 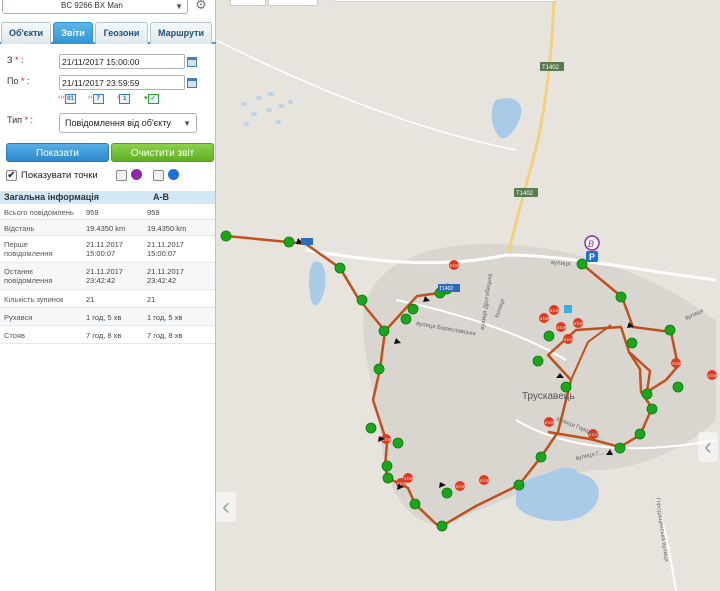 I want to click on from-date-input, so click(x=122, y=61).